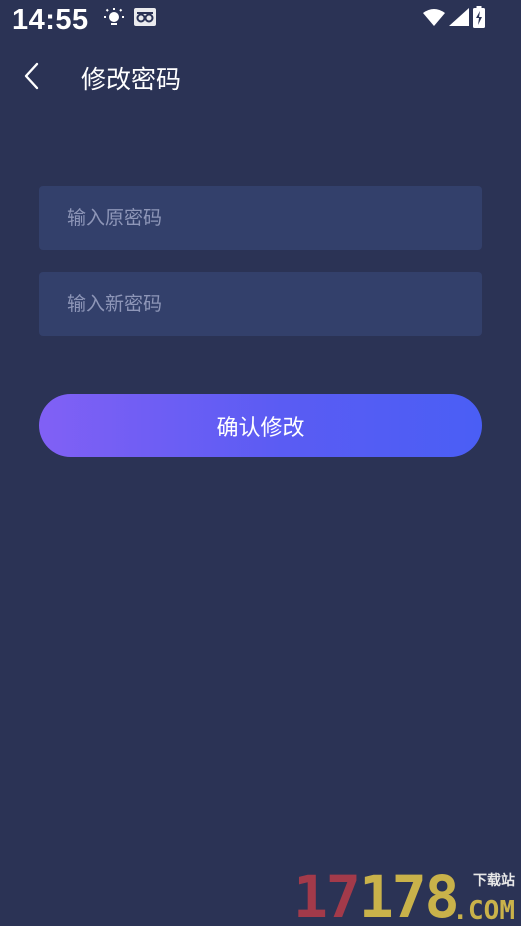 This screenshot has height=926, width=521. Describe the element at coordinates (260, 22) in the screenshot. I see `status-bar: 14:55` at that location.